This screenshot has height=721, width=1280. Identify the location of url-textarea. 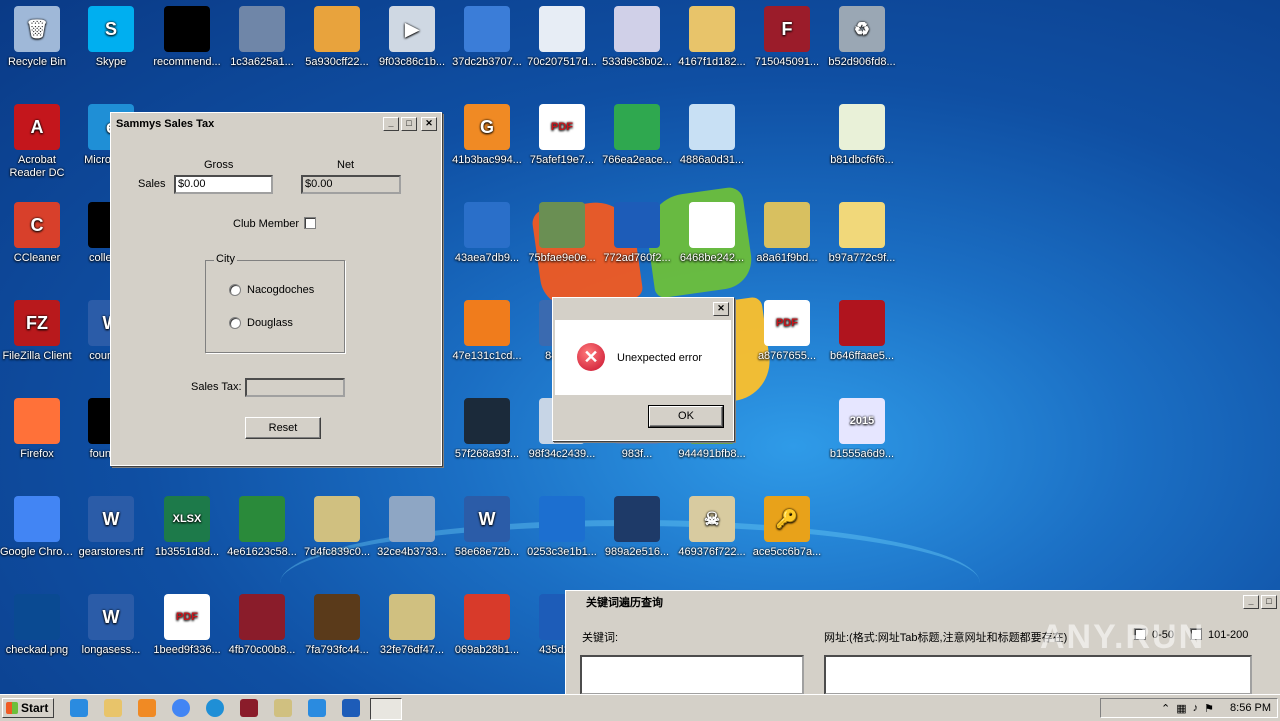
(1038, 675).